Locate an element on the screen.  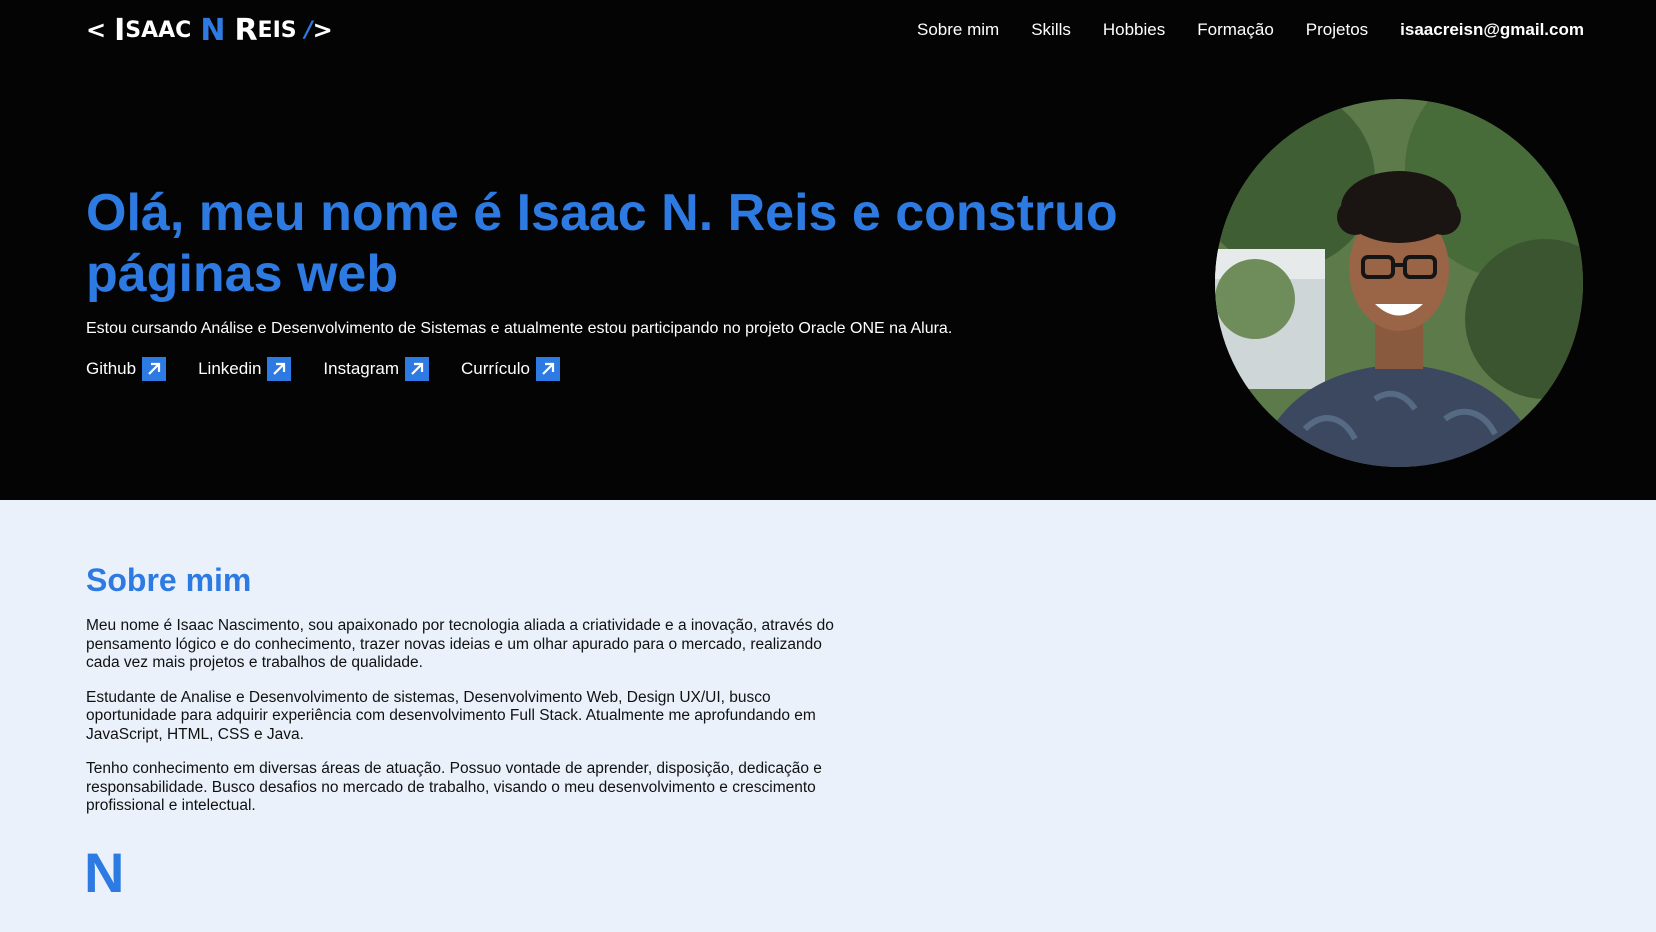
logo-last-initial: R is located at coordinates (246, 30).